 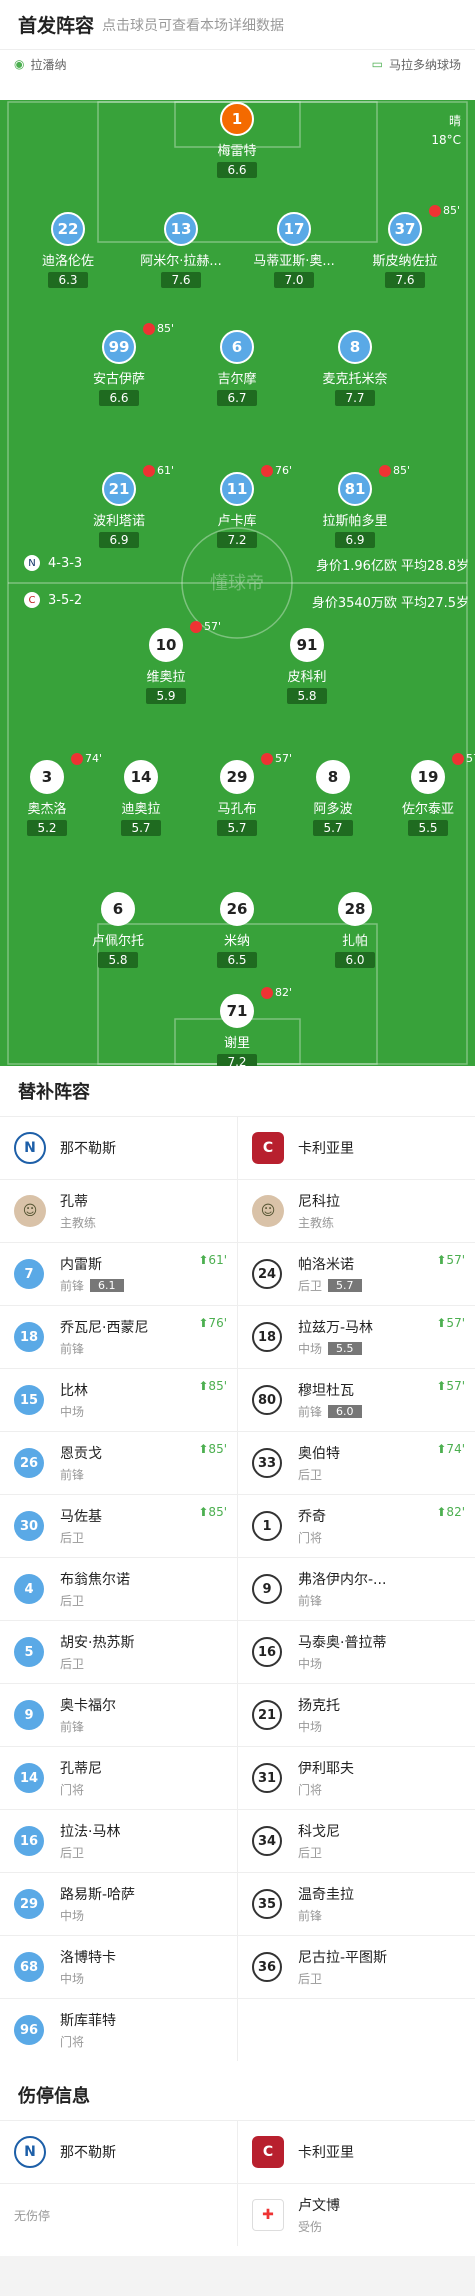 What do you see at coordinates (48, 64) in the screenshot?
I see `referee-name: 拉潘纳` at bounding box center [48, 64].